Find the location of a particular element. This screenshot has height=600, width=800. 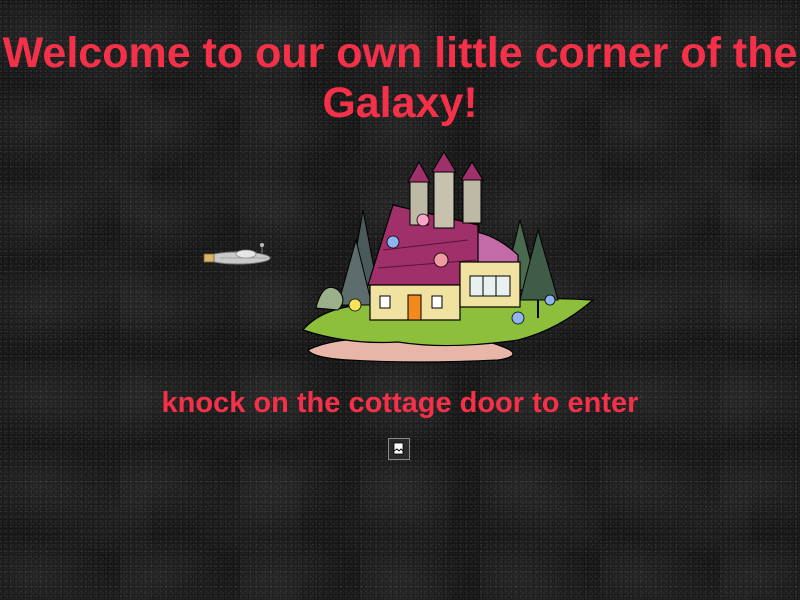

cottage-door is located at coordinates (414, 307).